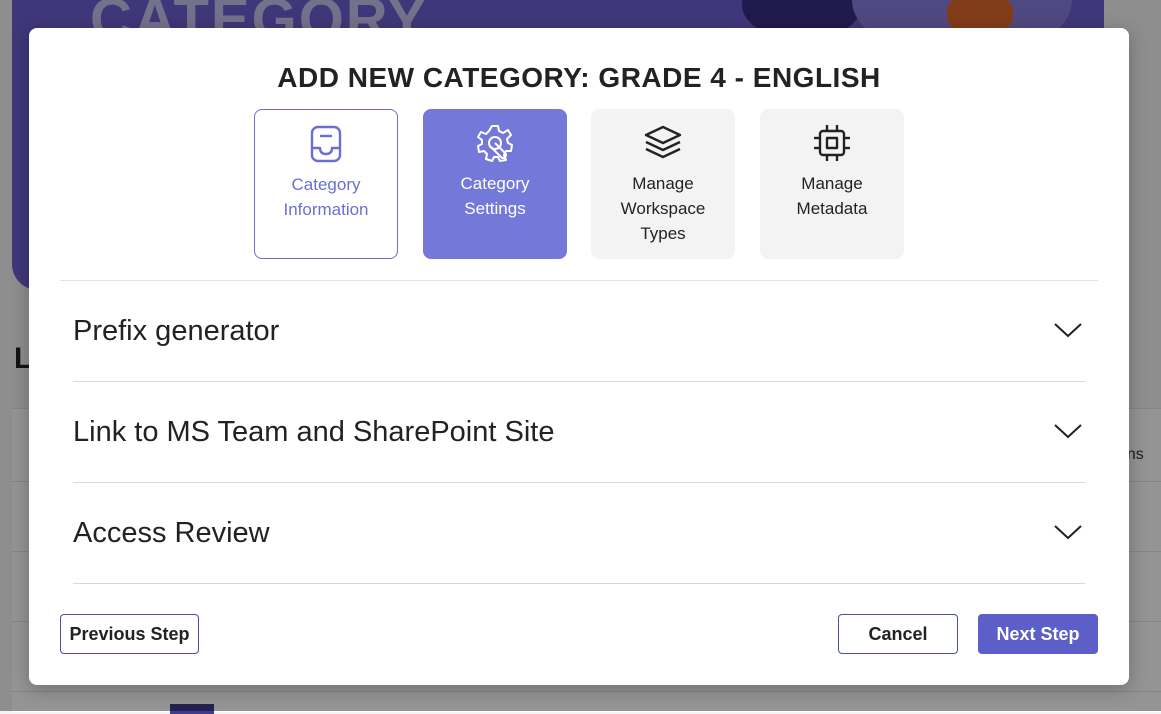  I want to click on accordion-link-ms-team: Link to MS Team and SharePoint Site, so click(579, 432).